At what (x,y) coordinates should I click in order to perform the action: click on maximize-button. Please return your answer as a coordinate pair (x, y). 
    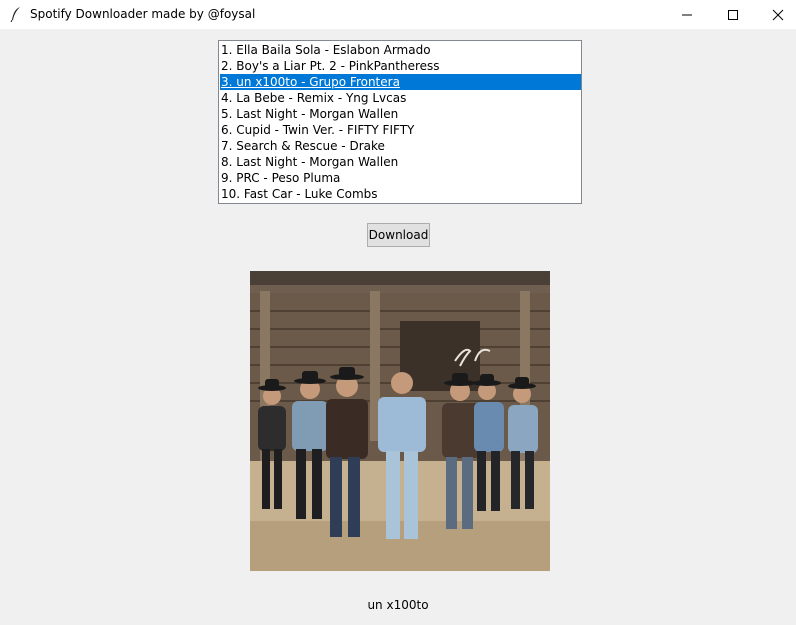
    Looking at the image, I should click on (733, 14).